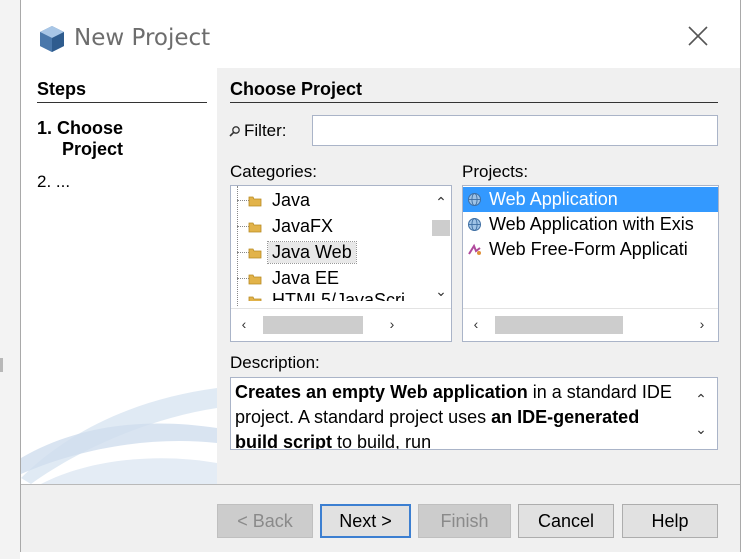  I want to click on help-button: Help, so click(670, 521).